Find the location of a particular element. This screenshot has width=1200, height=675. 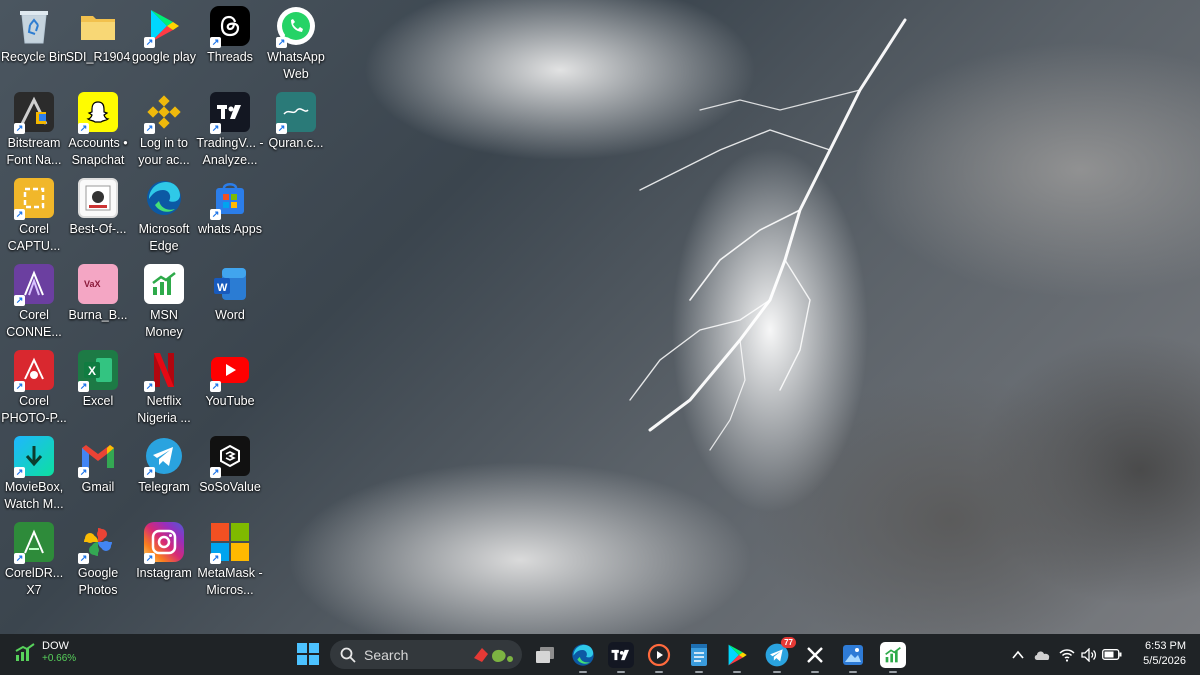

chevron-up-icon is located at coordinates (1018, 654).